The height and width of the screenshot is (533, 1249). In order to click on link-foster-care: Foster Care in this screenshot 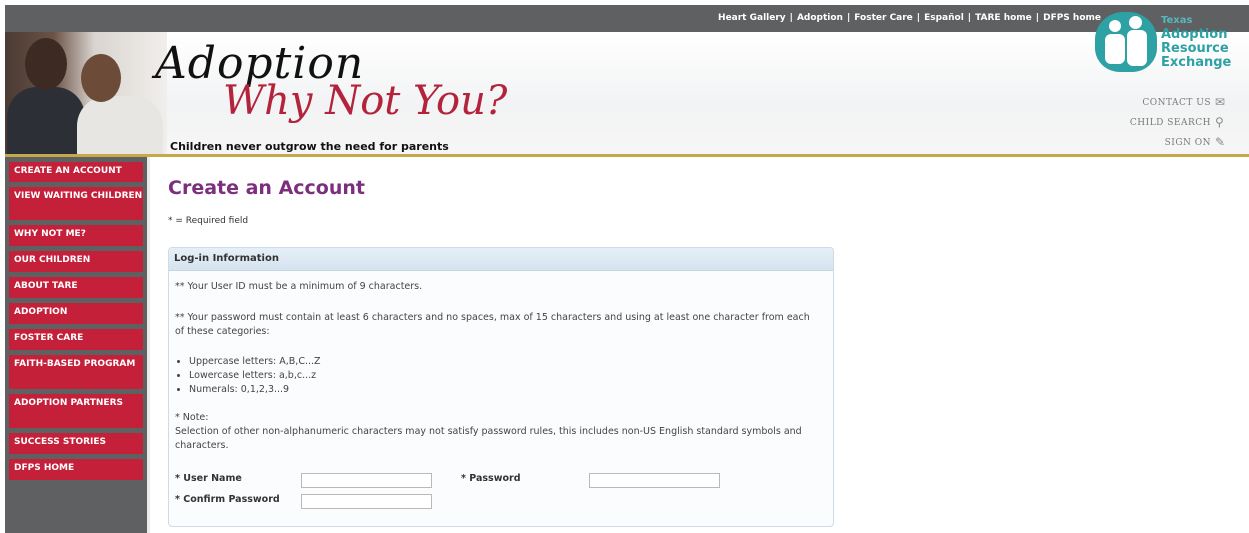, I will do `click(883, 18)`.